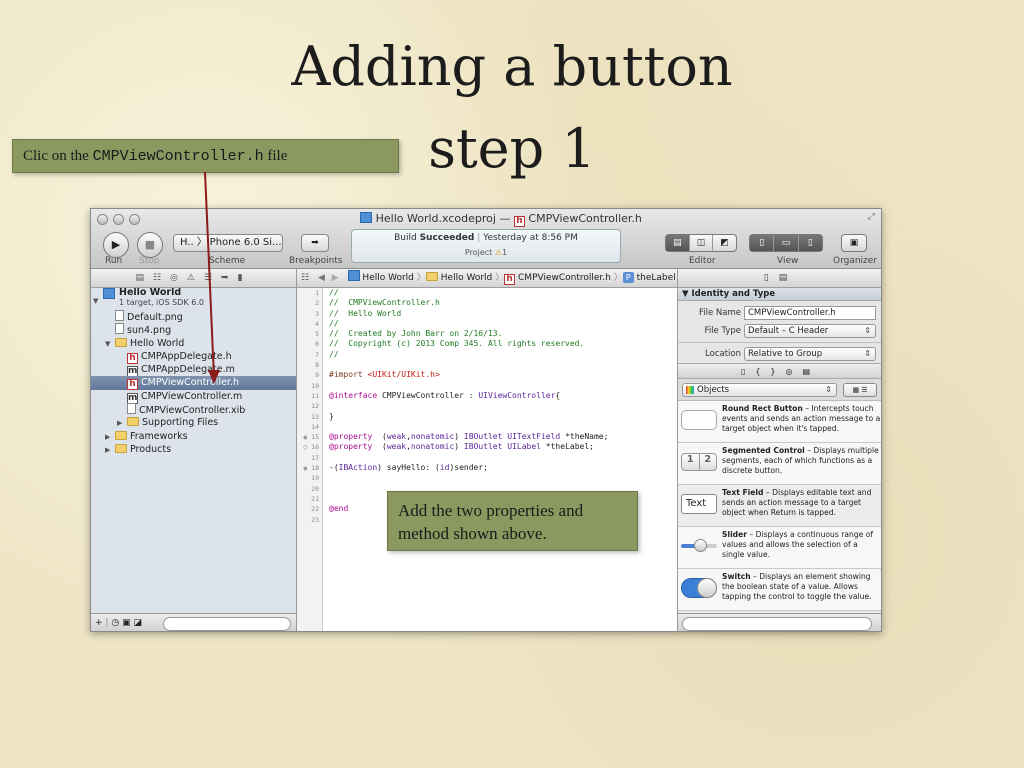 This screenshot has height=768, width=1024. I want to click on library-view-toggle: ▦ ☰, so click(860, 390).